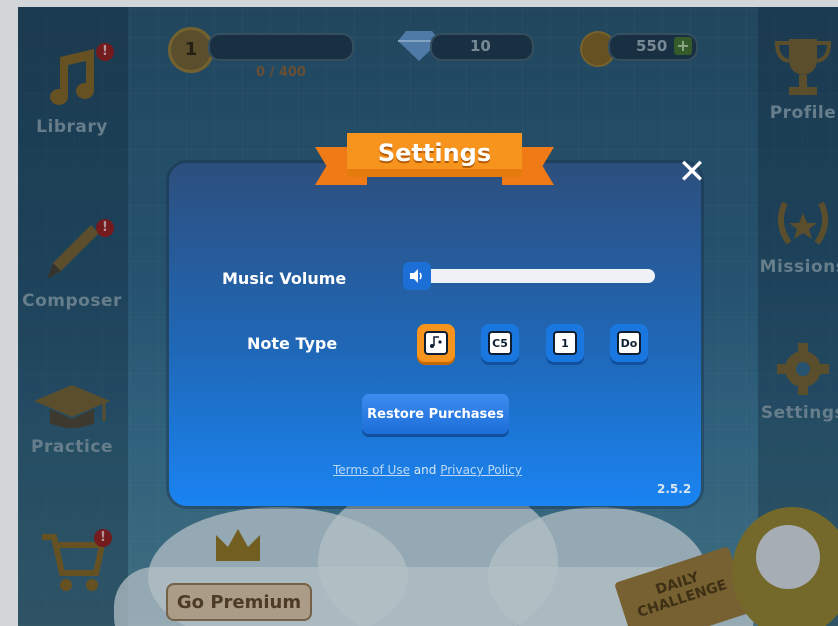  I want to click on privacy-policy-link: Privacy Policy, so click(481, 470).